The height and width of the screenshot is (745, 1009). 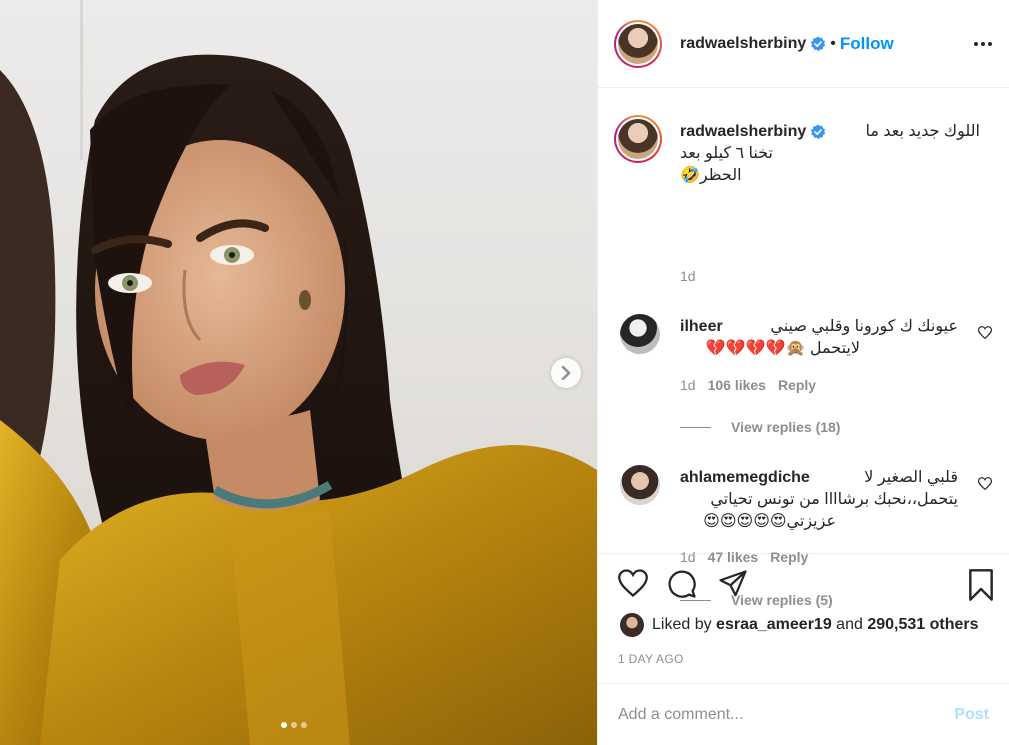 I want to click on add-comment-bar: Post, so click(x=803, y=714).